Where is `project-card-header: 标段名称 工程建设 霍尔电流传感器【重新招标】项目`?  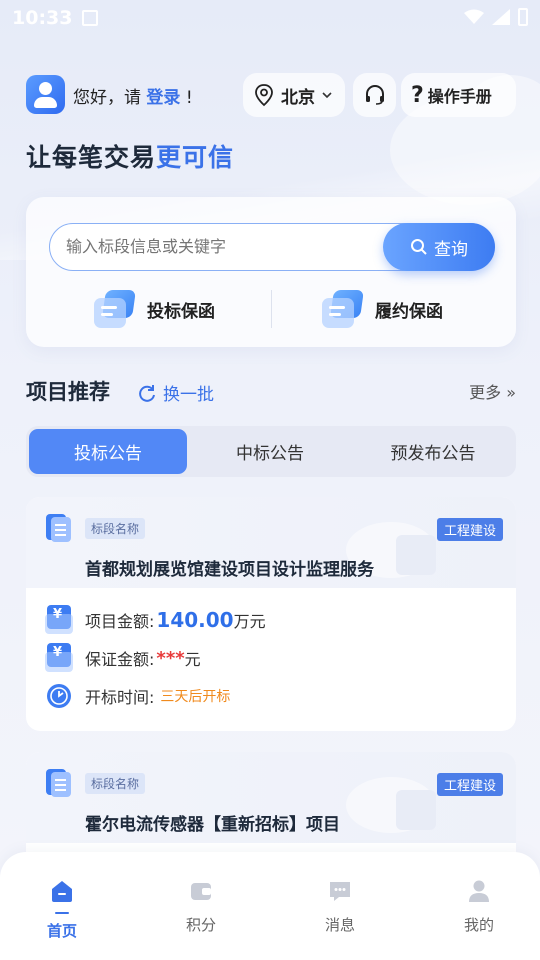 project-card-header: 标段名称 工程建设 霍尔电流传感器【重新招标】项目 is located at coordinates (271, 797).